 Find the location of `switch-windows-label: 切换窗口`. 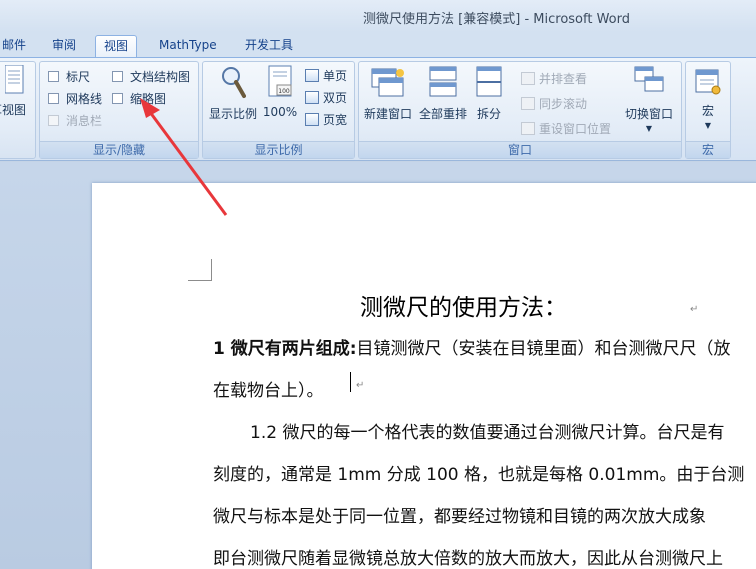

switch-windows-label: 切换窗口 is located at coordinates (648, 114).